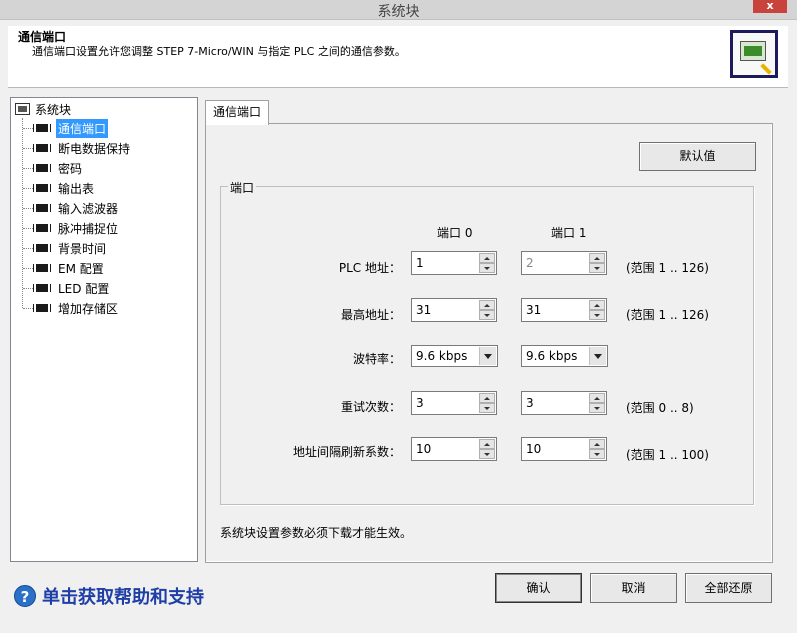 Image resolution: width=797 pixels, height=633 pixels. I want to click on tree-item-label: EM 配置, so click(81, 268).